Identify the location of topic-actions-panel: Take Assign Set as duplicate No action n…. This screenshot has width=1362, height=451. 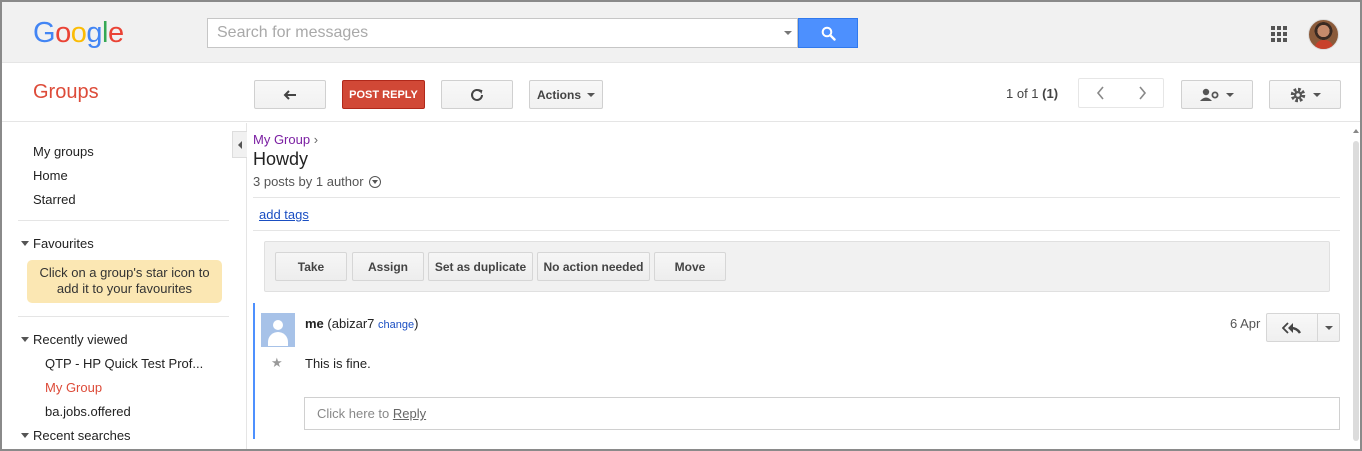
(797, 266).